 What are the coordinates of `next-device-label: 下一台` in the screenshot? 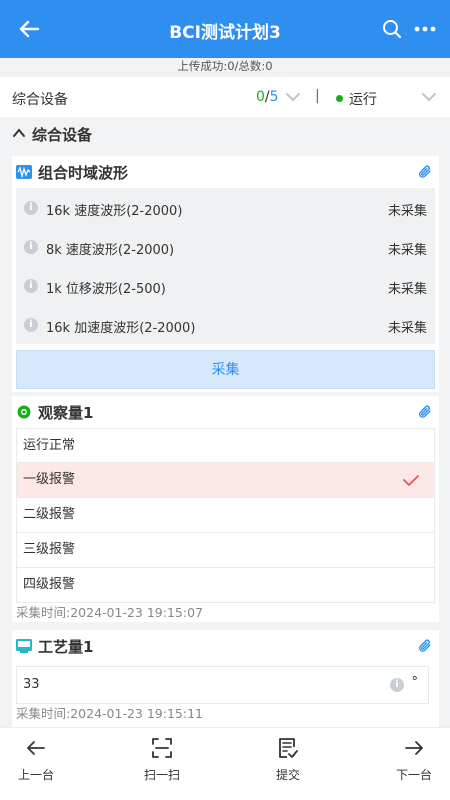 It's located at (413, 775).